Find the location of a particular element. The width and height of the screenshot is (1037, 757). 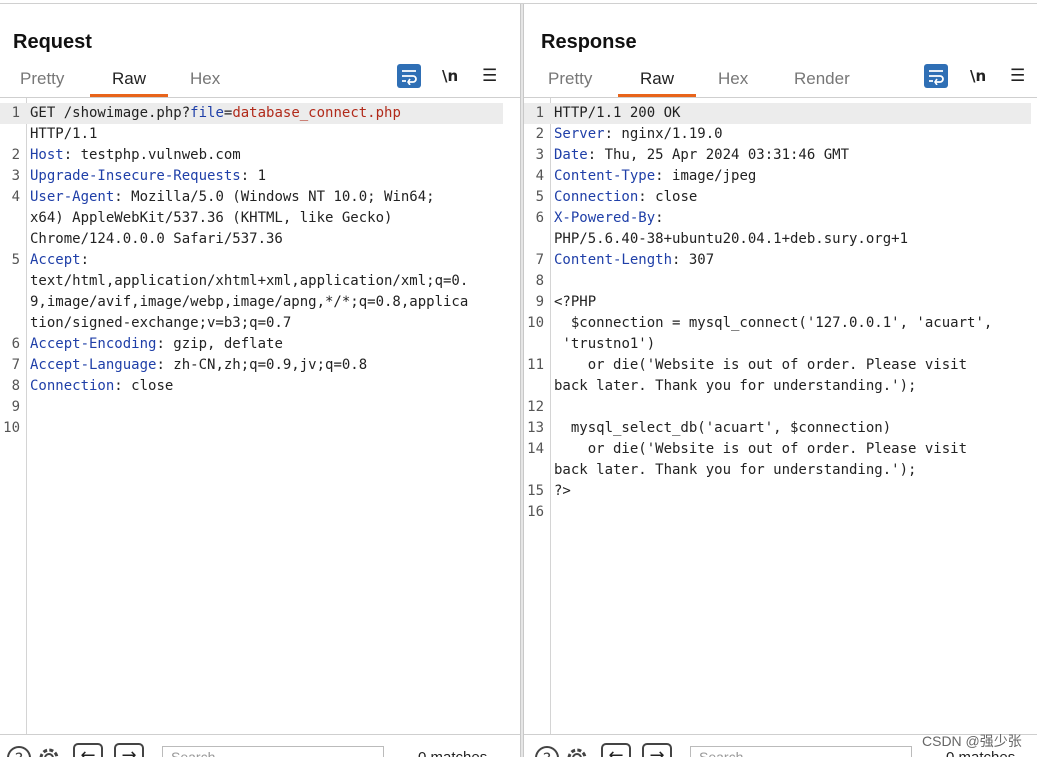

header-name: X-Powered-By is located at coordinates (605, 218).